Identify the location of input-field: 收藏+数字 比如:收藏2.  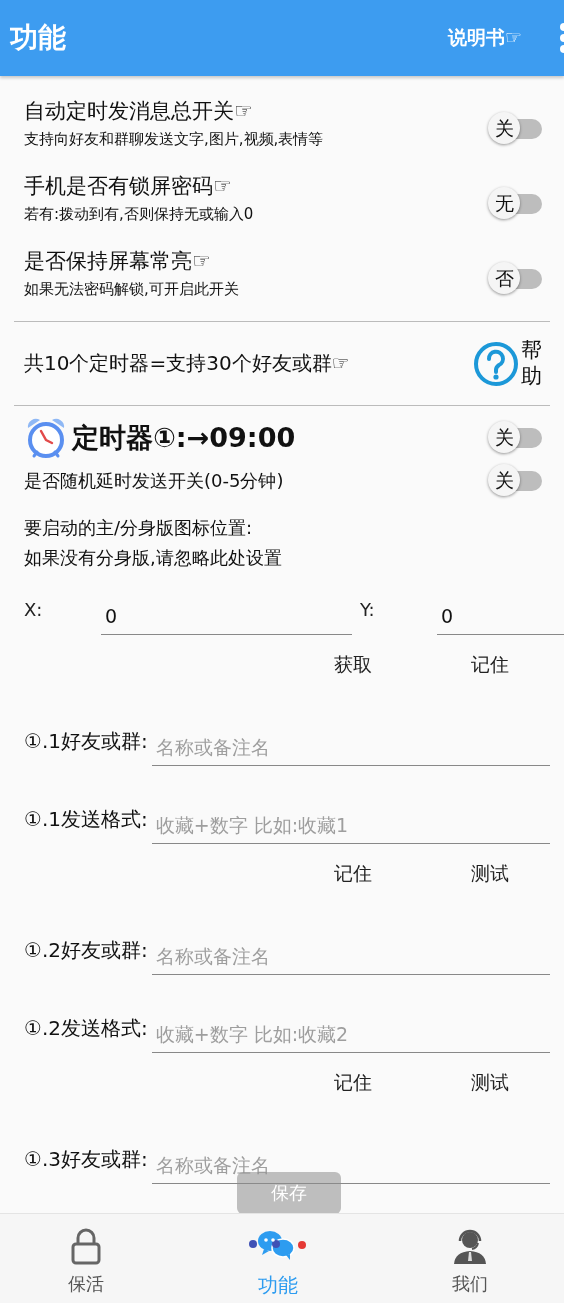
(350, 1028).